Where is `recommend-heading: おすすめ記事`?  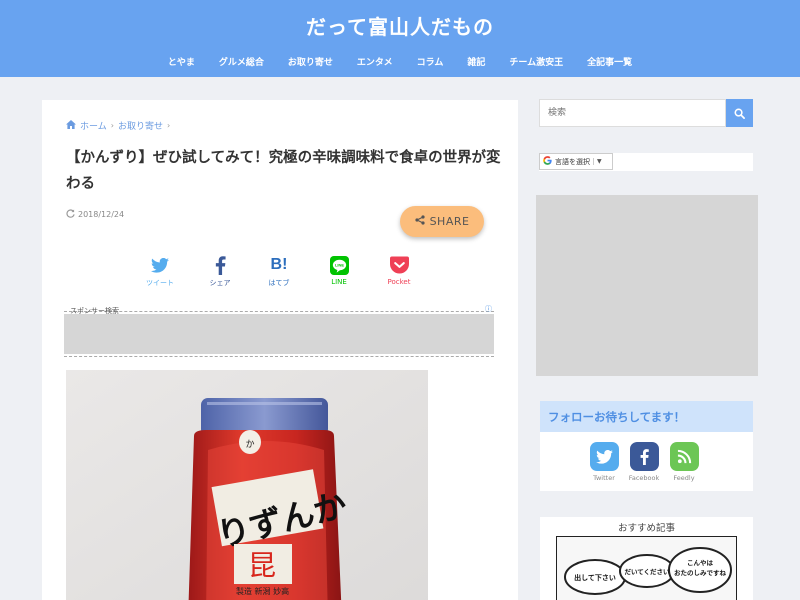 recommend-heading: おすすめ記事 is located at coordinates (646, 525).